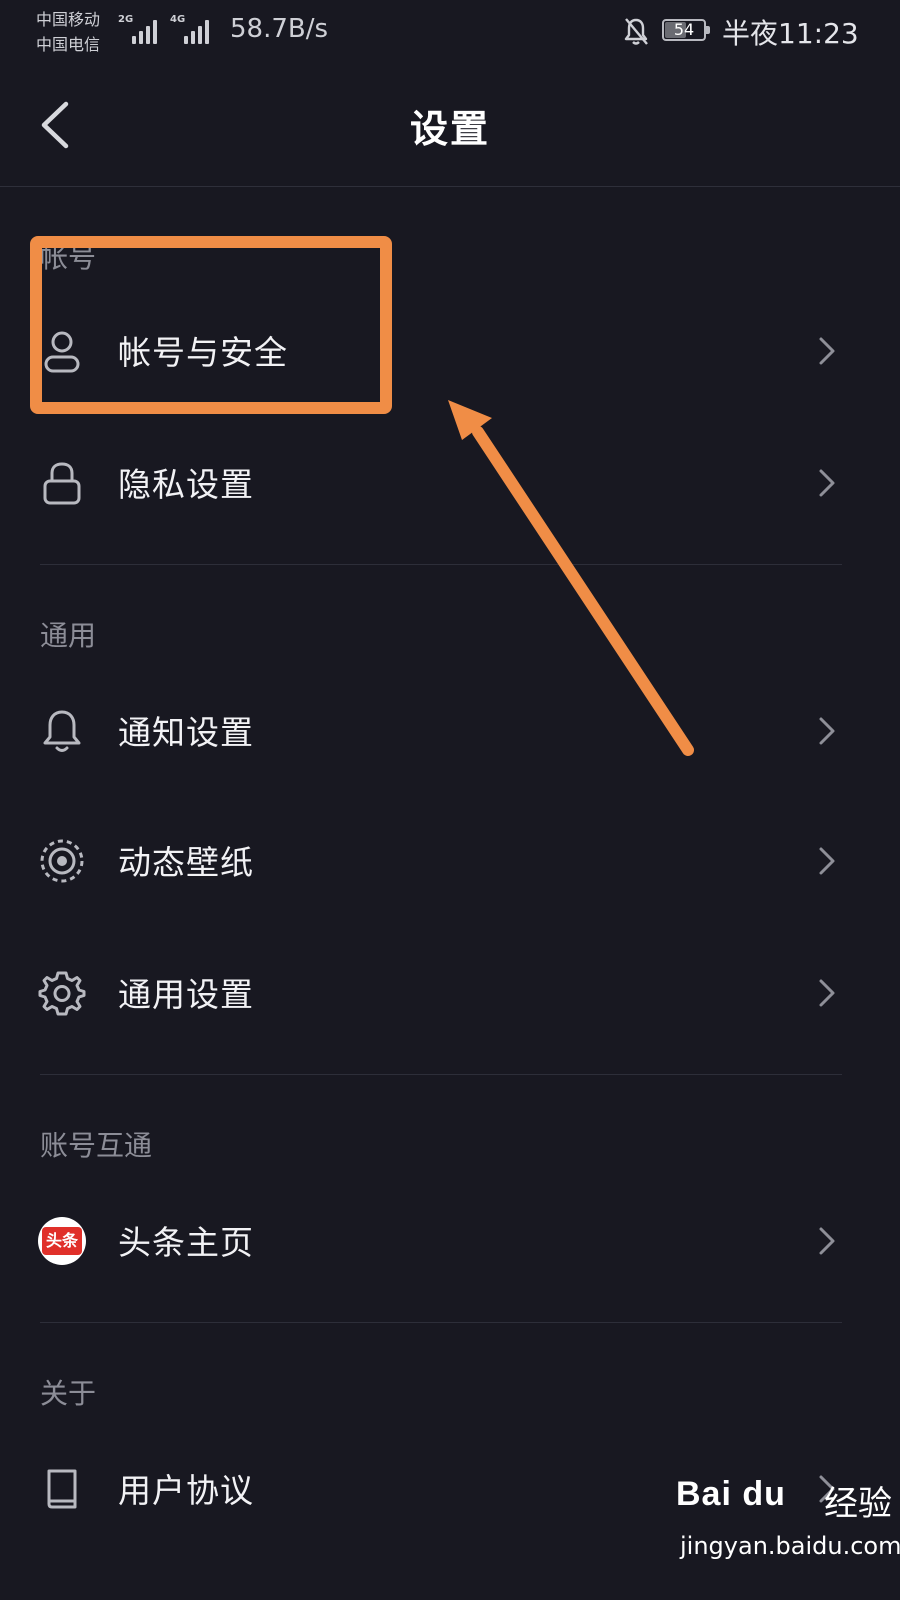 The width and height of the screenshot is (900, 1600). What do you see at coordinates (186, 732) in the screenshot?
I see `item-label: 通知设置` at bounding box center [186, 732].